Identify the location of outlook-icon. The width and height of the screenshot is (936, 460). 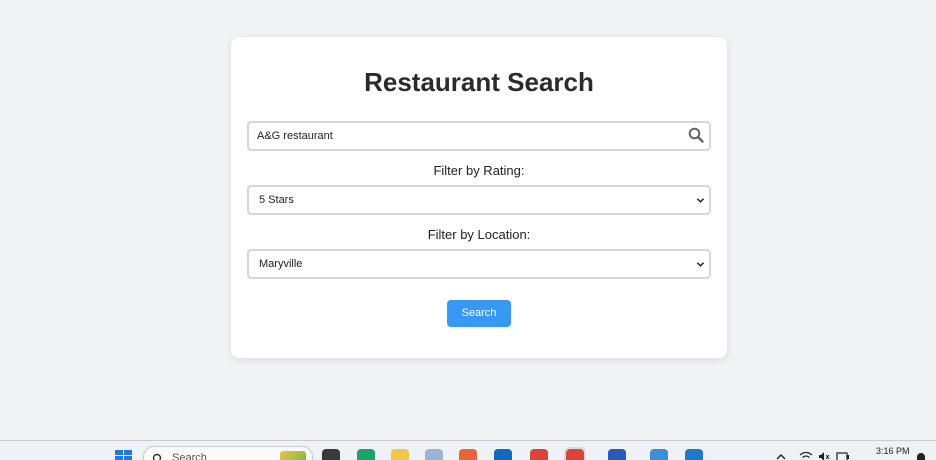
(503, 454).